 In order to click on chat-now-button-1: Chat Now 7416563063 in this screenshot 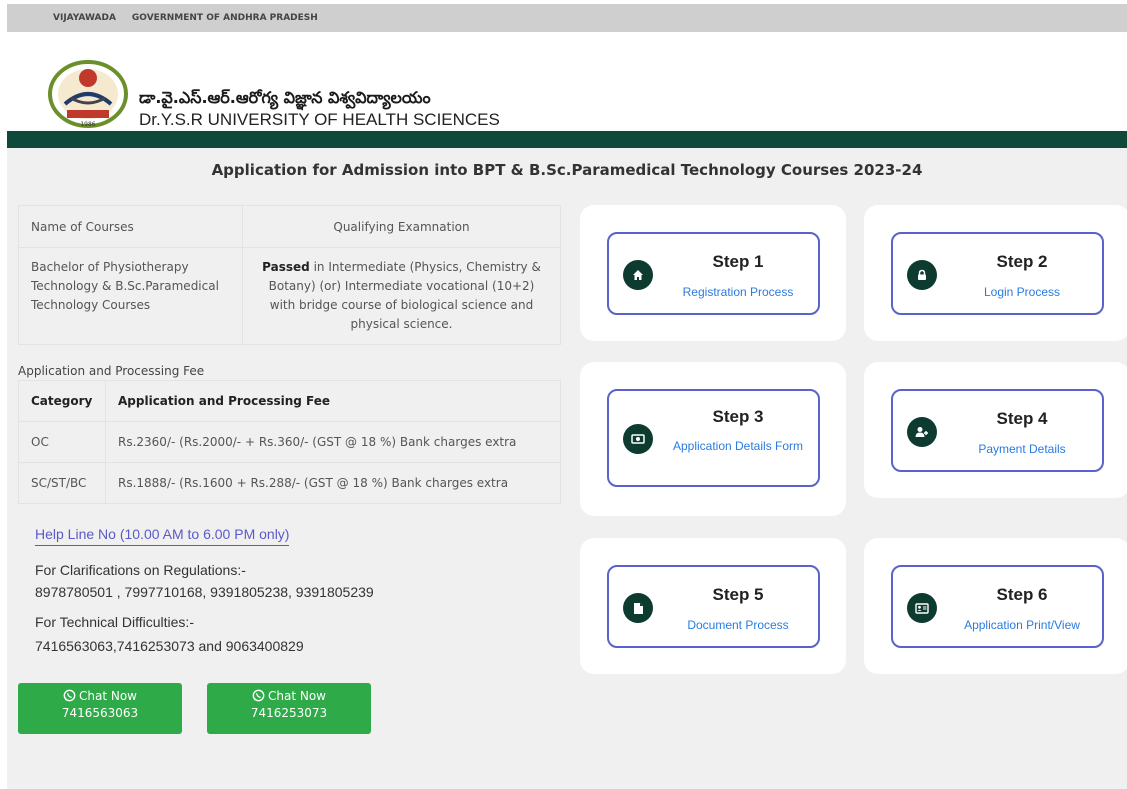, I will do `click(100, 708)`.